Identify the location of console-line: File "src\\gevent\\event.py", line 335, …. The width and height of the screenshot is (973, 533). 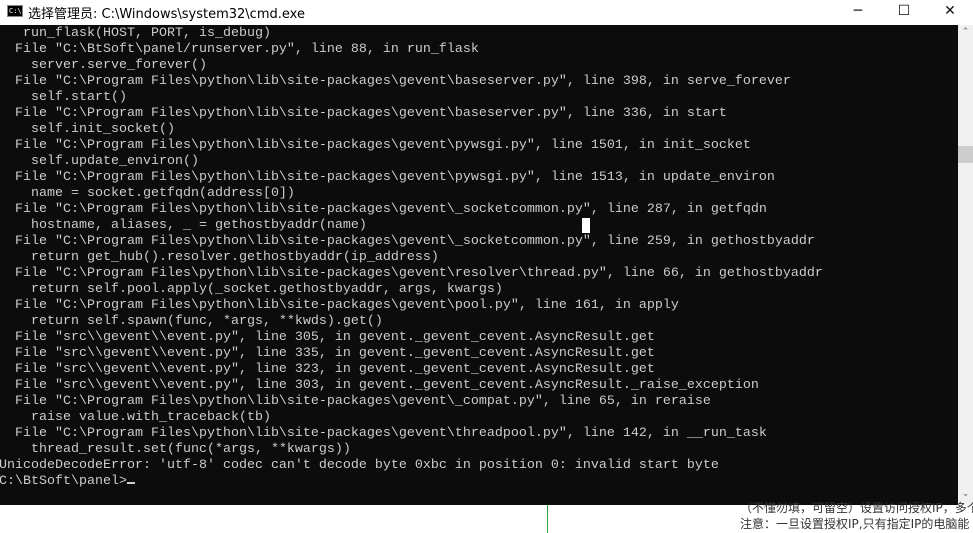
(327, 353).